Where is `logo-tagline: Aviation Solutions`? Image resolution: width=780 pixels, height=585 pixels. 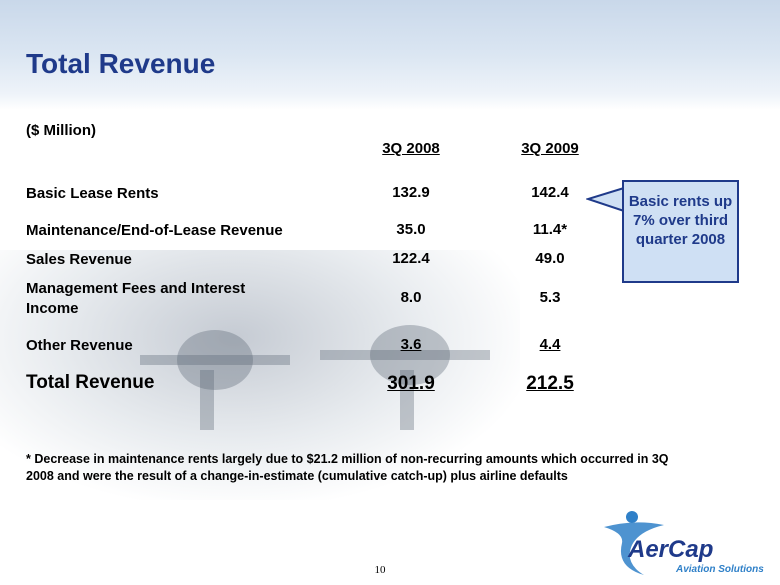
logo-tagline: Aviation Solutions is located at coordinates (720, 569).